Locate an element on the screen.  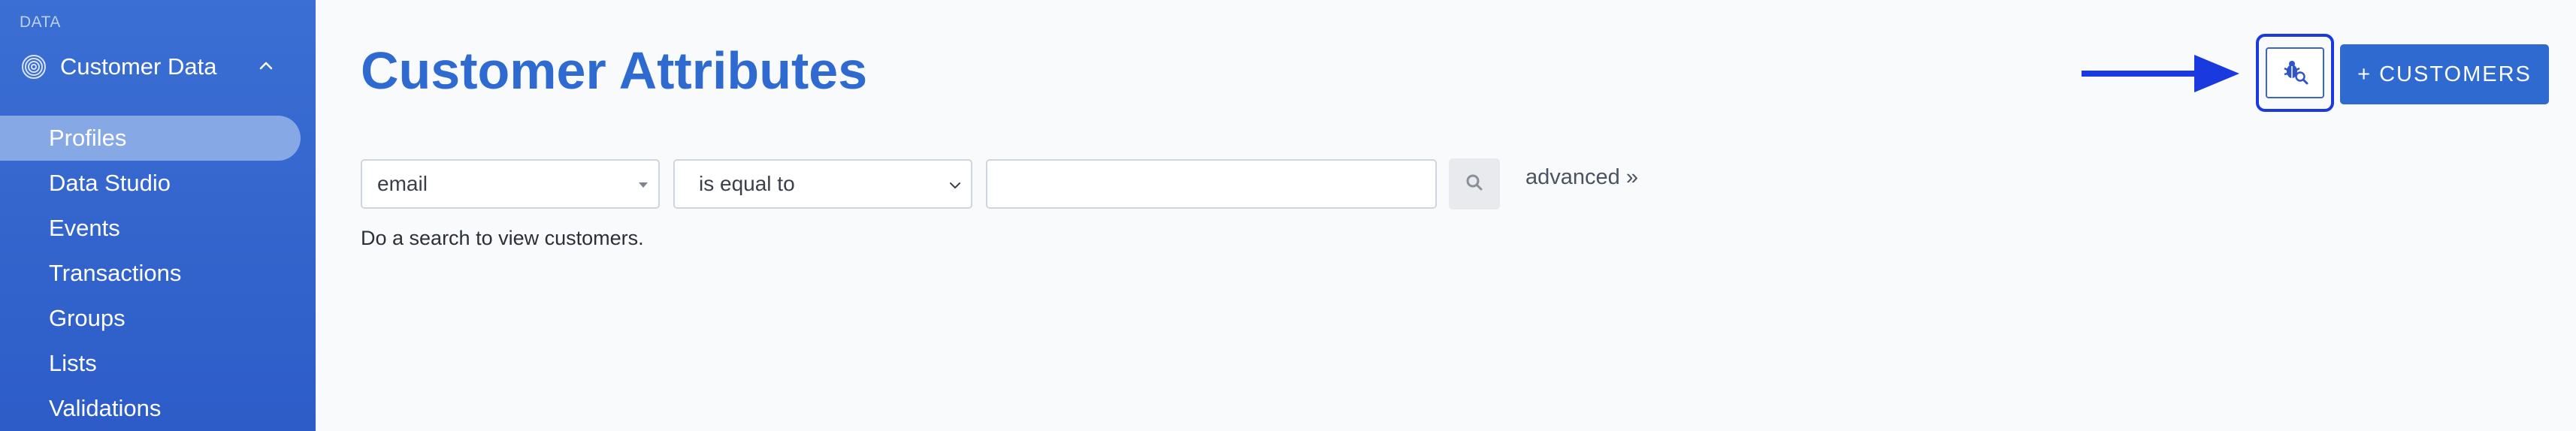
page-title: Customer Attributes is located at coordinates (614, 70).